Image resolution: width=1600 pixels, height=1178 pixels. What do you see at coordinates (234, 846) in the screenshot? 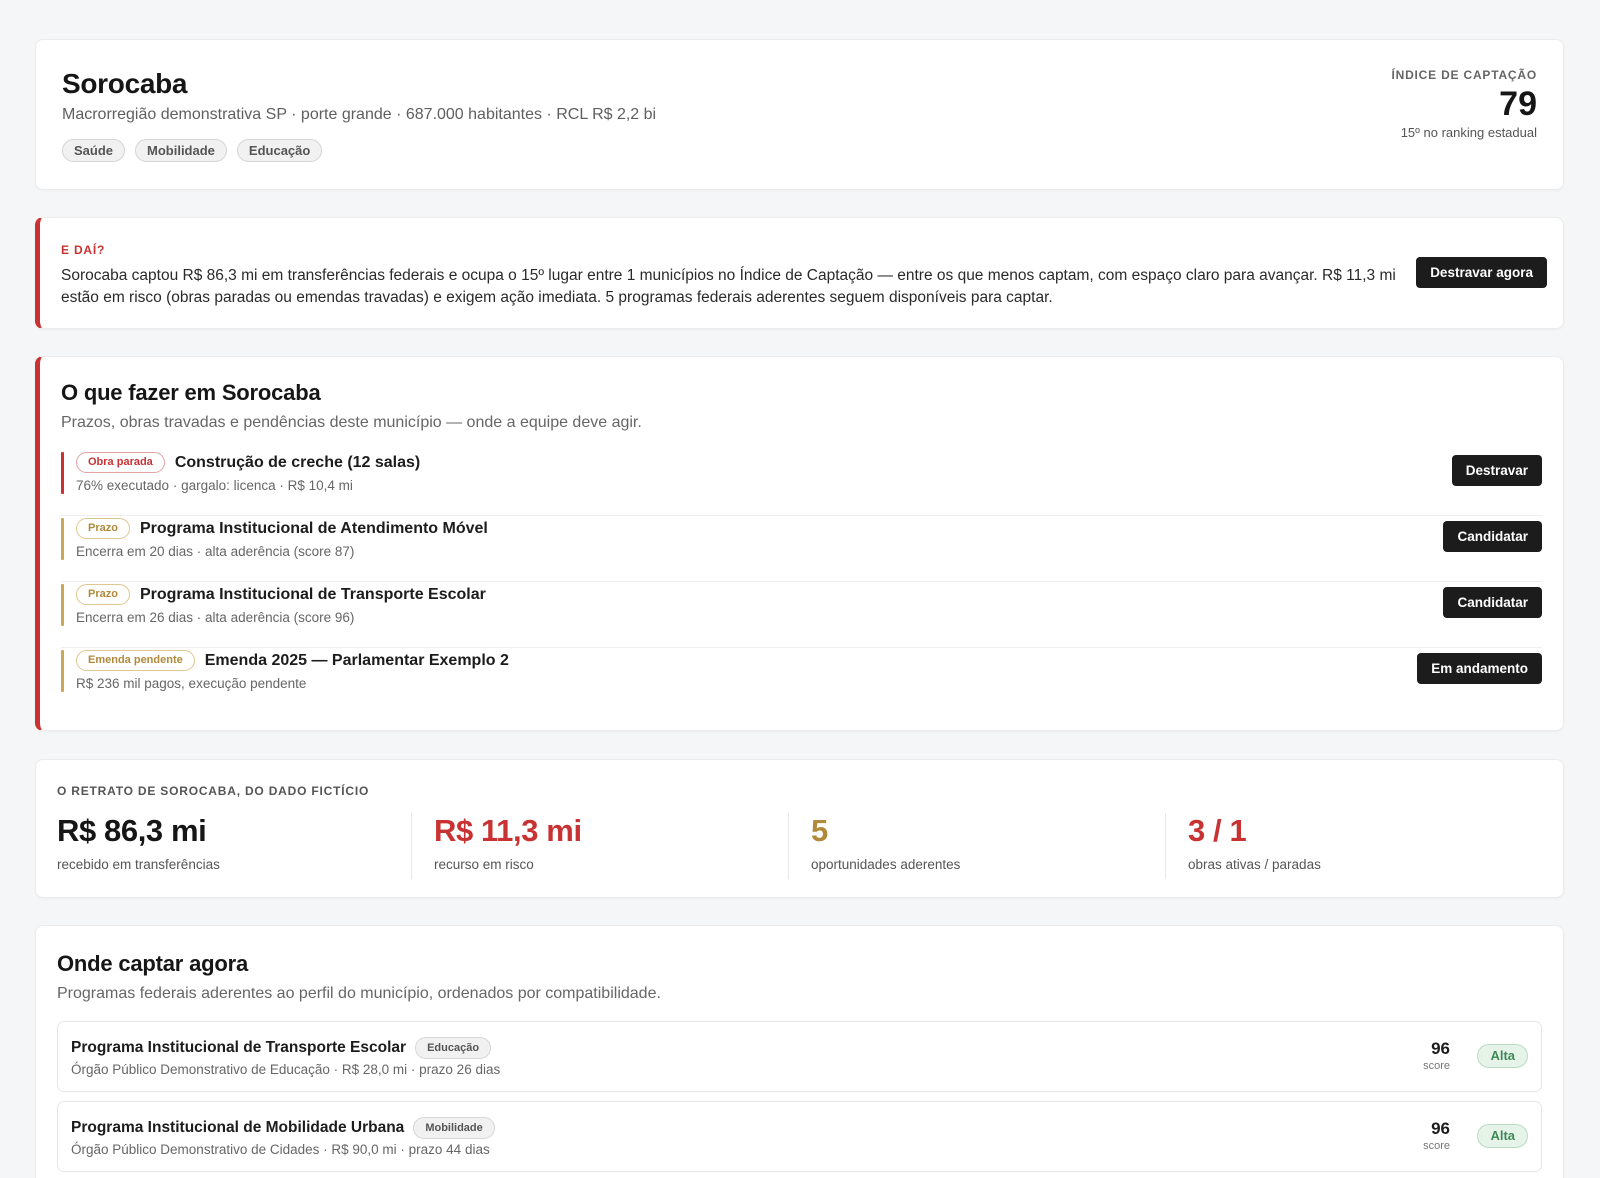
I see `stat-received: R$ 86,3 mi recebido em transferências` at bounding box center [234, 846].